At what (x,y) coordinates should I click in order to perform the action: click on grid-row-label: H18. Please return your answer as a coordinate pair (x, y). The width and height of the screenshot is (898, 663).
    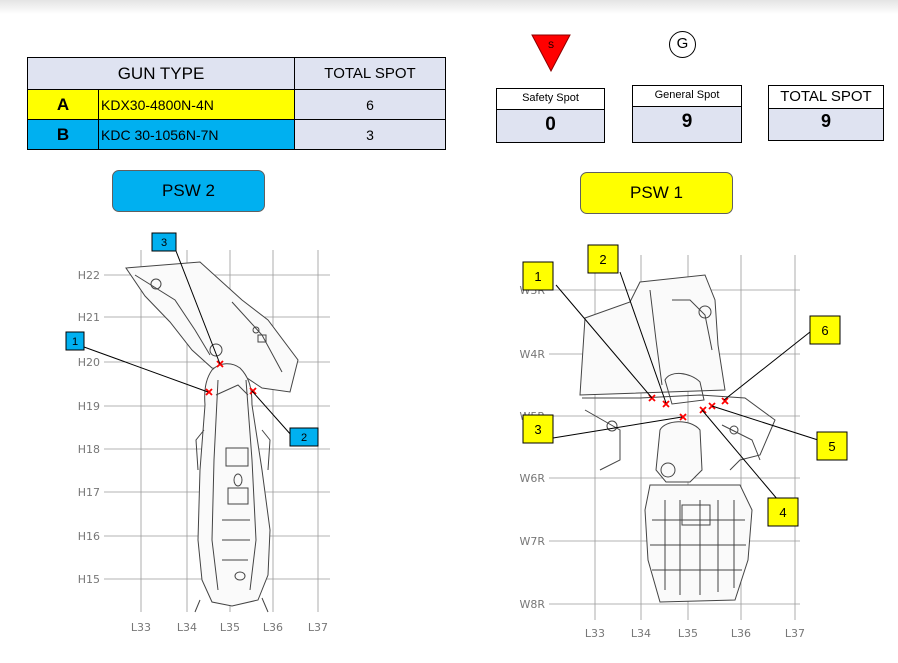
    Looking at the image, I should click on (89, 449).